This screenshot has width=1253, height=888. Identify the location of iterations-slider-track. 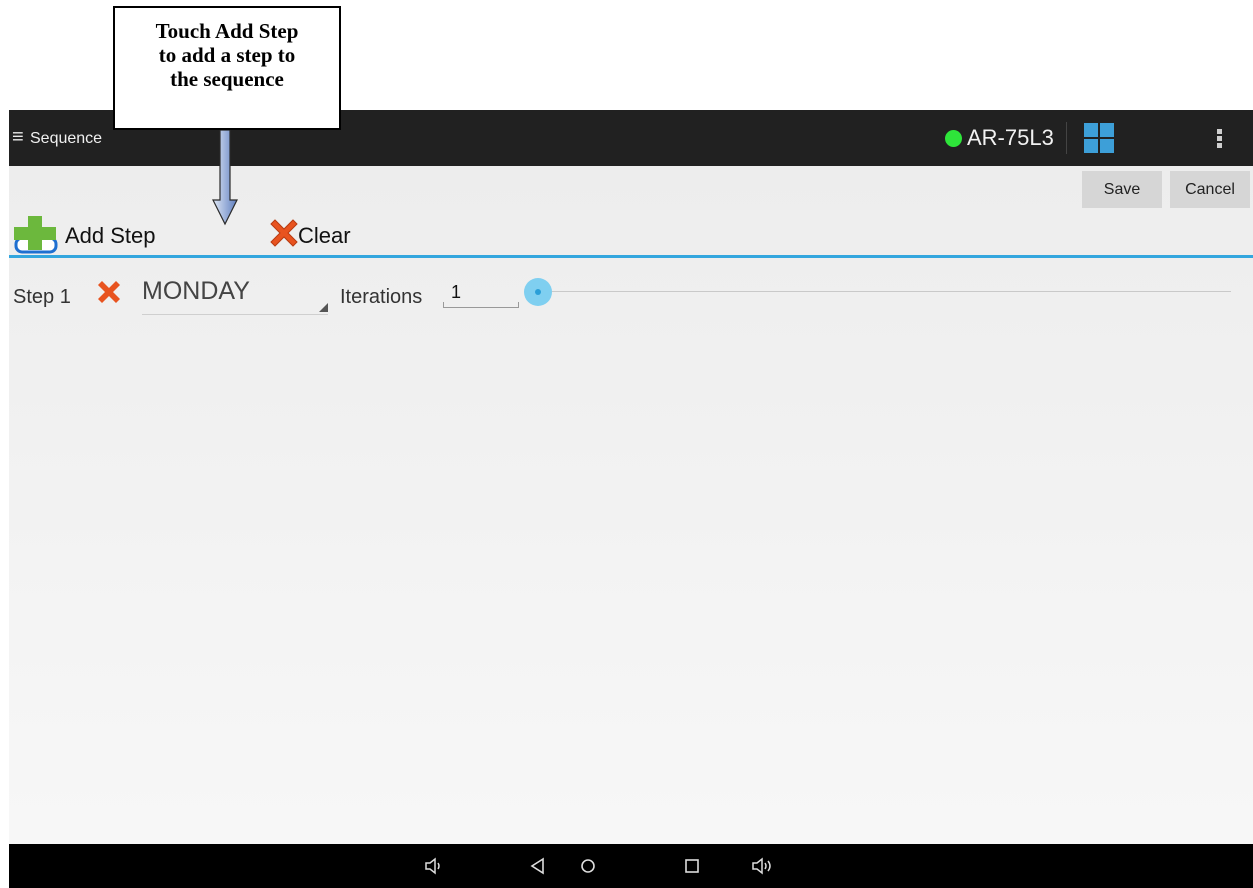
(884, 291).